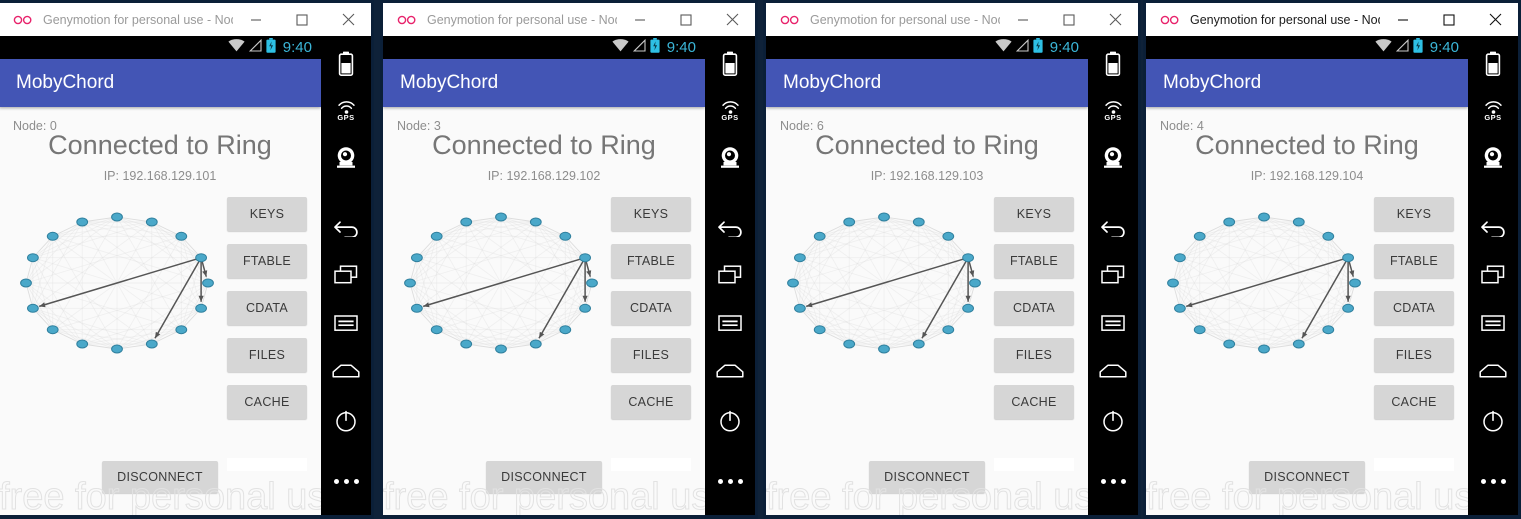 The width and height of the screenshot is (1521, 519). I want to click on node-ip-label: IP: 192.168.129.102, so click(544, 176).